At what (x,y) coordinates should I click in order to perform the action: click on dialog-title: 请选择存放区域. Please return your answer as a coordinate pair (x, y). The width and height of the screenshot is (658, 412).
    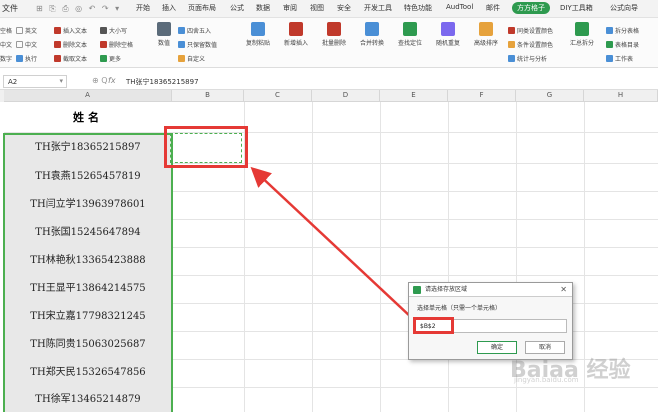
    Looking at the image, I should click on (446, 289).